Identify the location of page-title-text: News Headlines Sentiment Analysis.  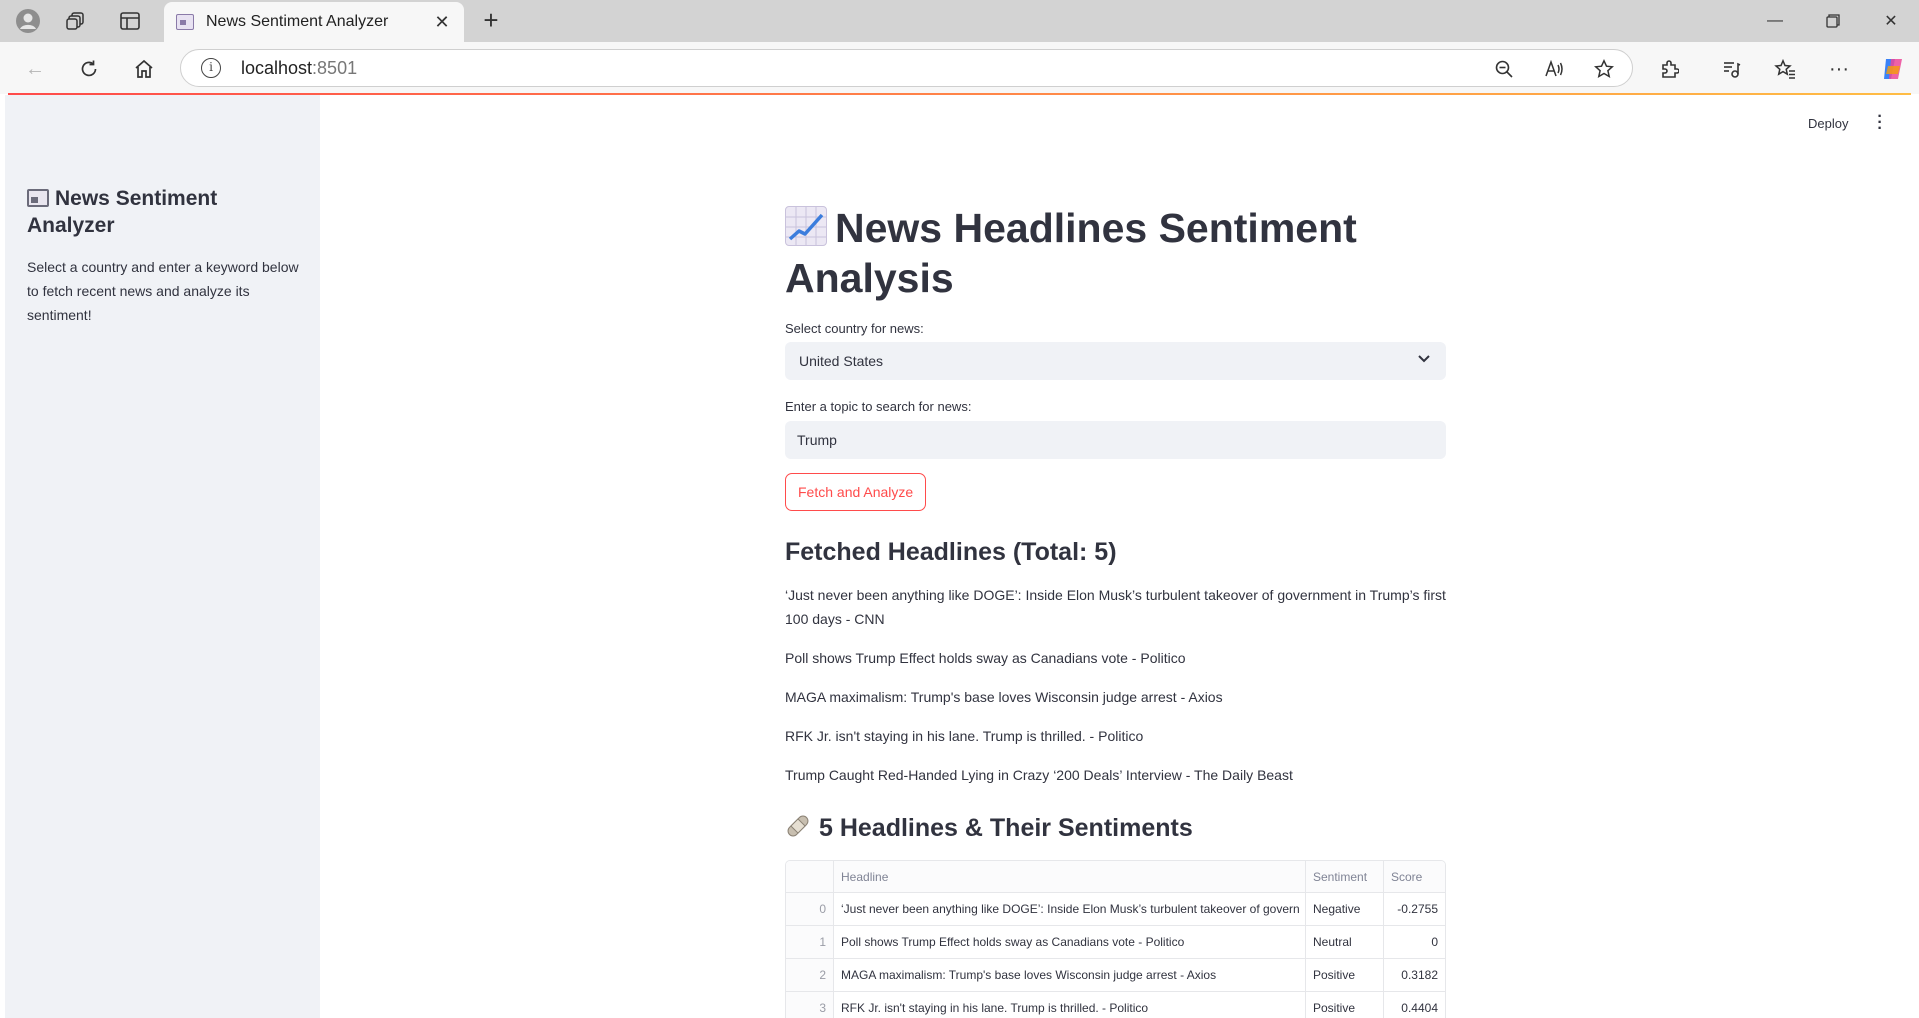
(1071, 253).